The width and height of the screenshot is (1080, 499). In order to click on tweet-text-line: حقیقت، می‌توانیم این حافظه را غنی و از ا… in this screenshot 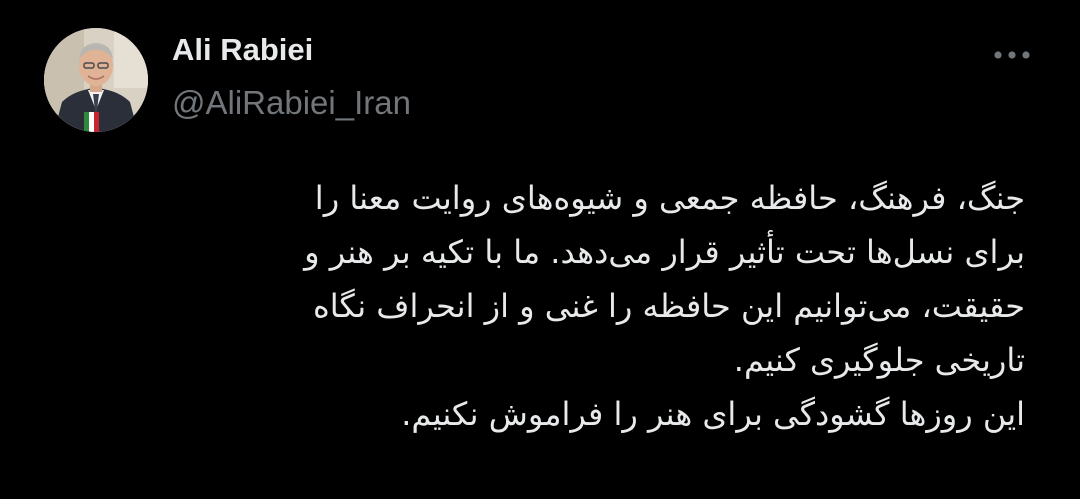, I will do `click(669, 306)`.